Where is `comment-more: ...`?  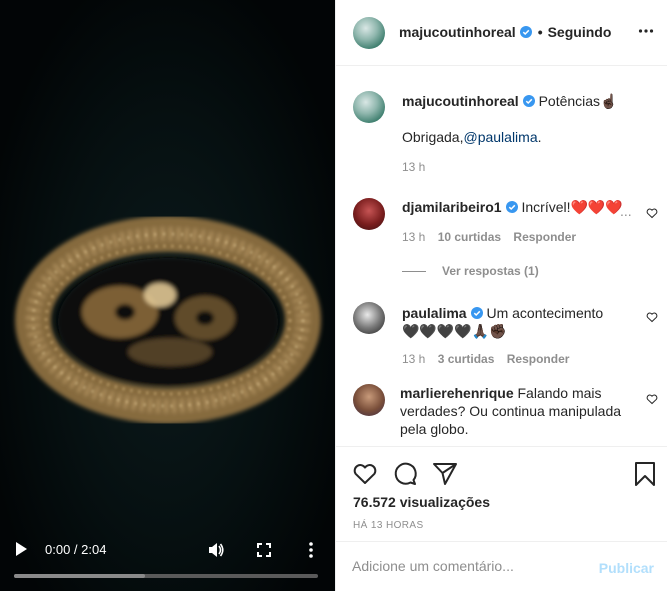 comment-more: ... is located at coordinates (626, 211).